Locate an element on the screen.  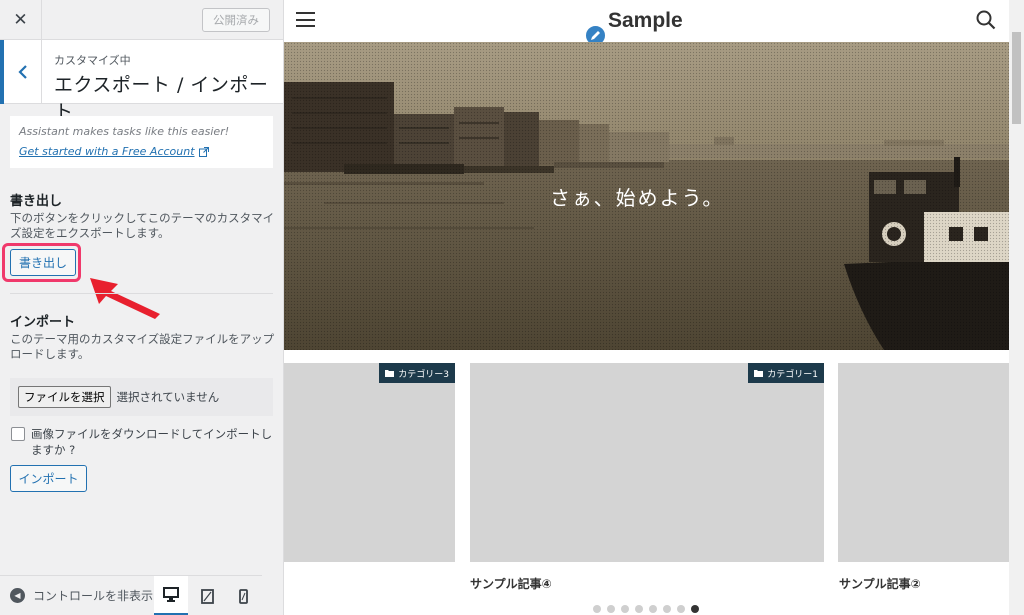
publish-button: 公開済み is located at coordinates (236, 20).